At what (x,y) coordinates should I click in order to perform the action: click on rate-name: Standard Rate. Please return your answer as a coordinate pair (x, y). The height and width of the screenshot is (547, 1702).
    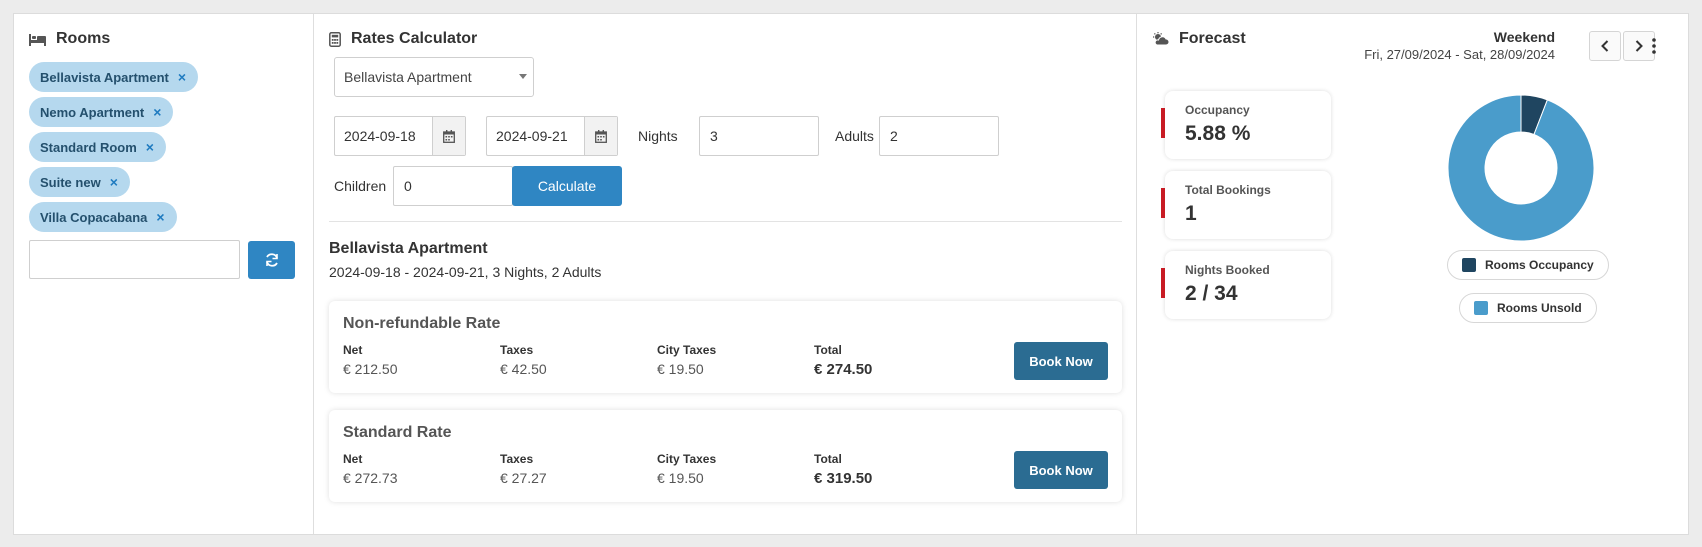
    Looking at the image, I should click on (397, 432).